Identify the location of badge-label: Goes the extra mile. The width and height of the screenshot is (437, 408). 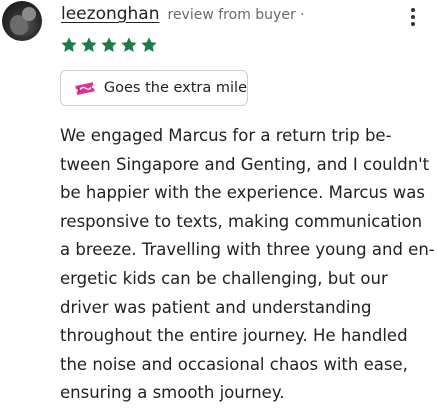
(175, 88).